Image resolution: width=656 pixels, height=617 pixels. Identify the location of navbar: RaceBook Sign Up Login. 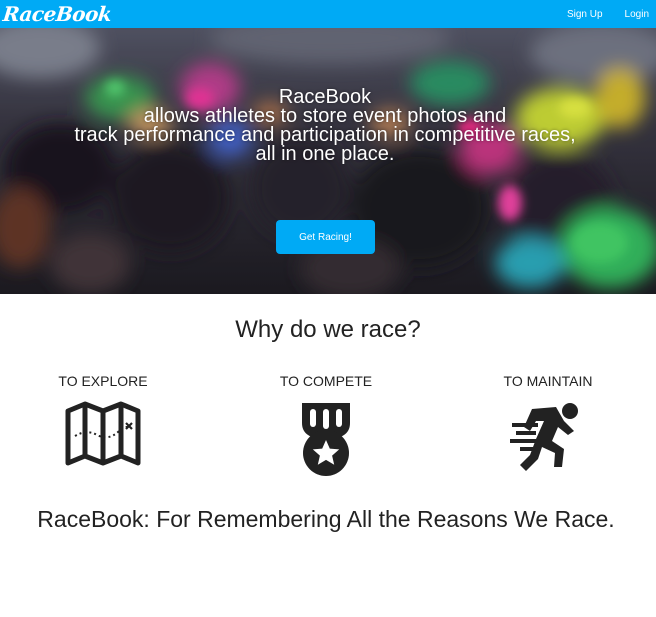
(328, 14).